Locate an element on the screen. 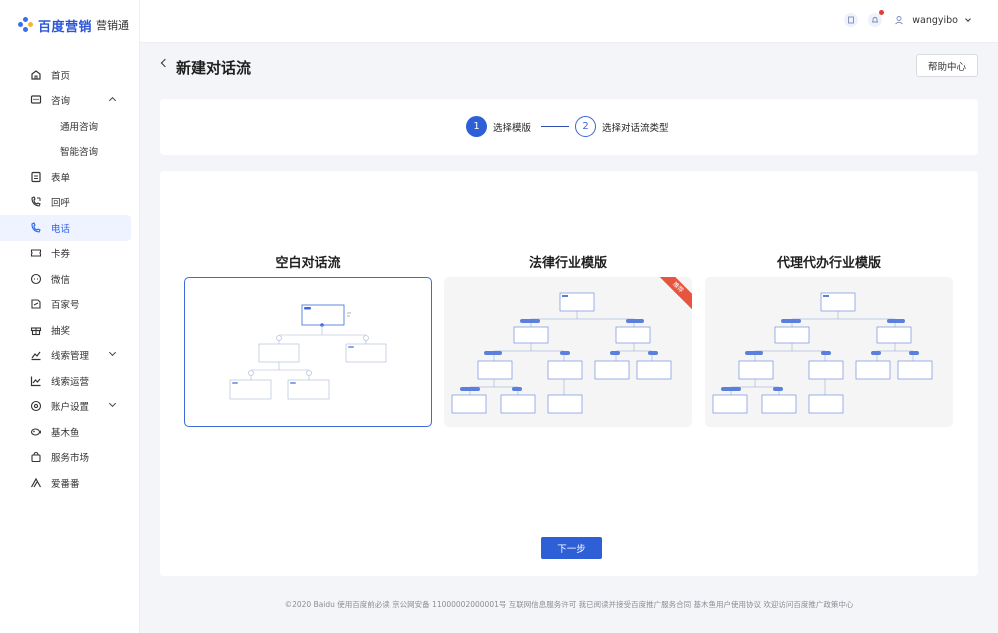  callback-icon is located at coordinates (36, 202).